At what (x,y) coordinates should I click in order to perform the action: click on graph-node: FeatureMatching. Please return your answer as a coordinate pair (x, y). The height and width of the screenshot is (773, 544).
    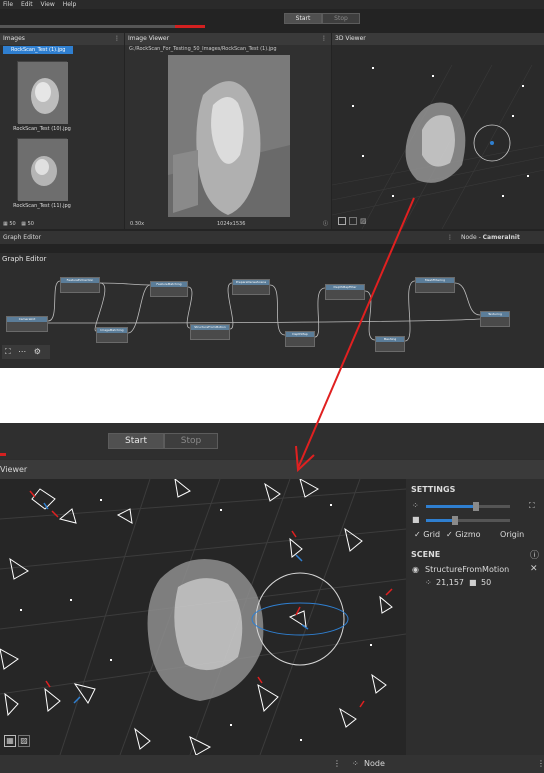
    Looking at the image, I should click on (169, 289).